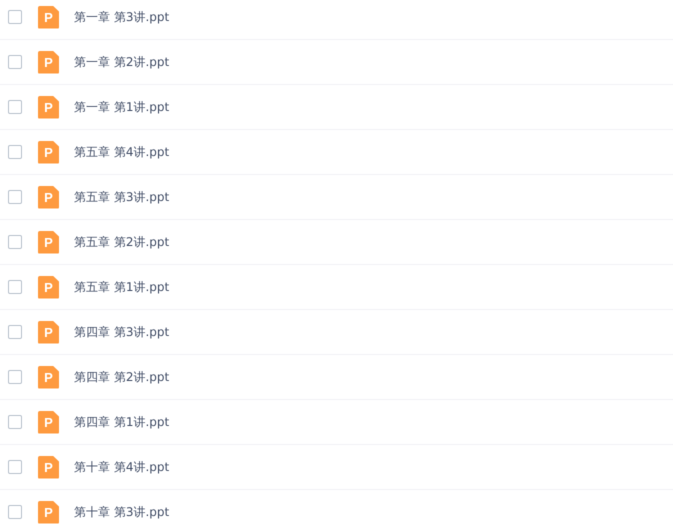 The image size is (673, 529). I want to click on file-name: 第五章 第4讲.ppt, so click(122, 152).